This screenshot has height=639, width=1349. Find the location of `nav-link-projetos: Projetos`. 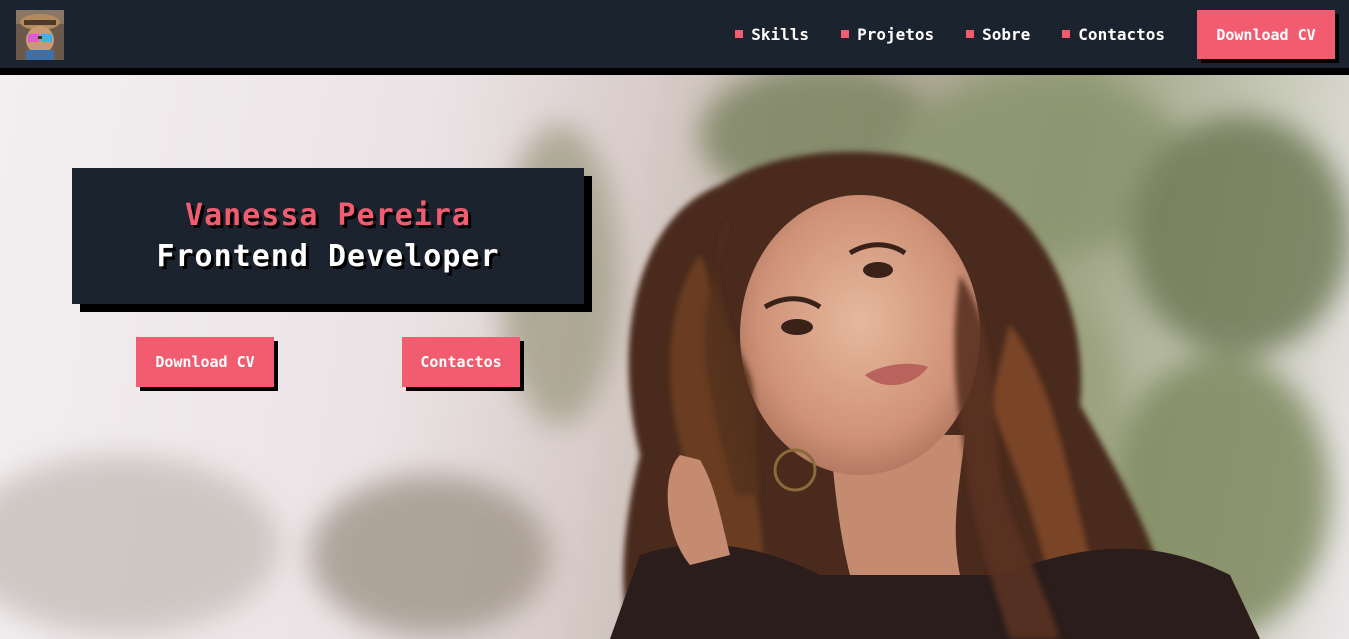

nav-link-projetos: Projetos is located at coordinates (887, 34).